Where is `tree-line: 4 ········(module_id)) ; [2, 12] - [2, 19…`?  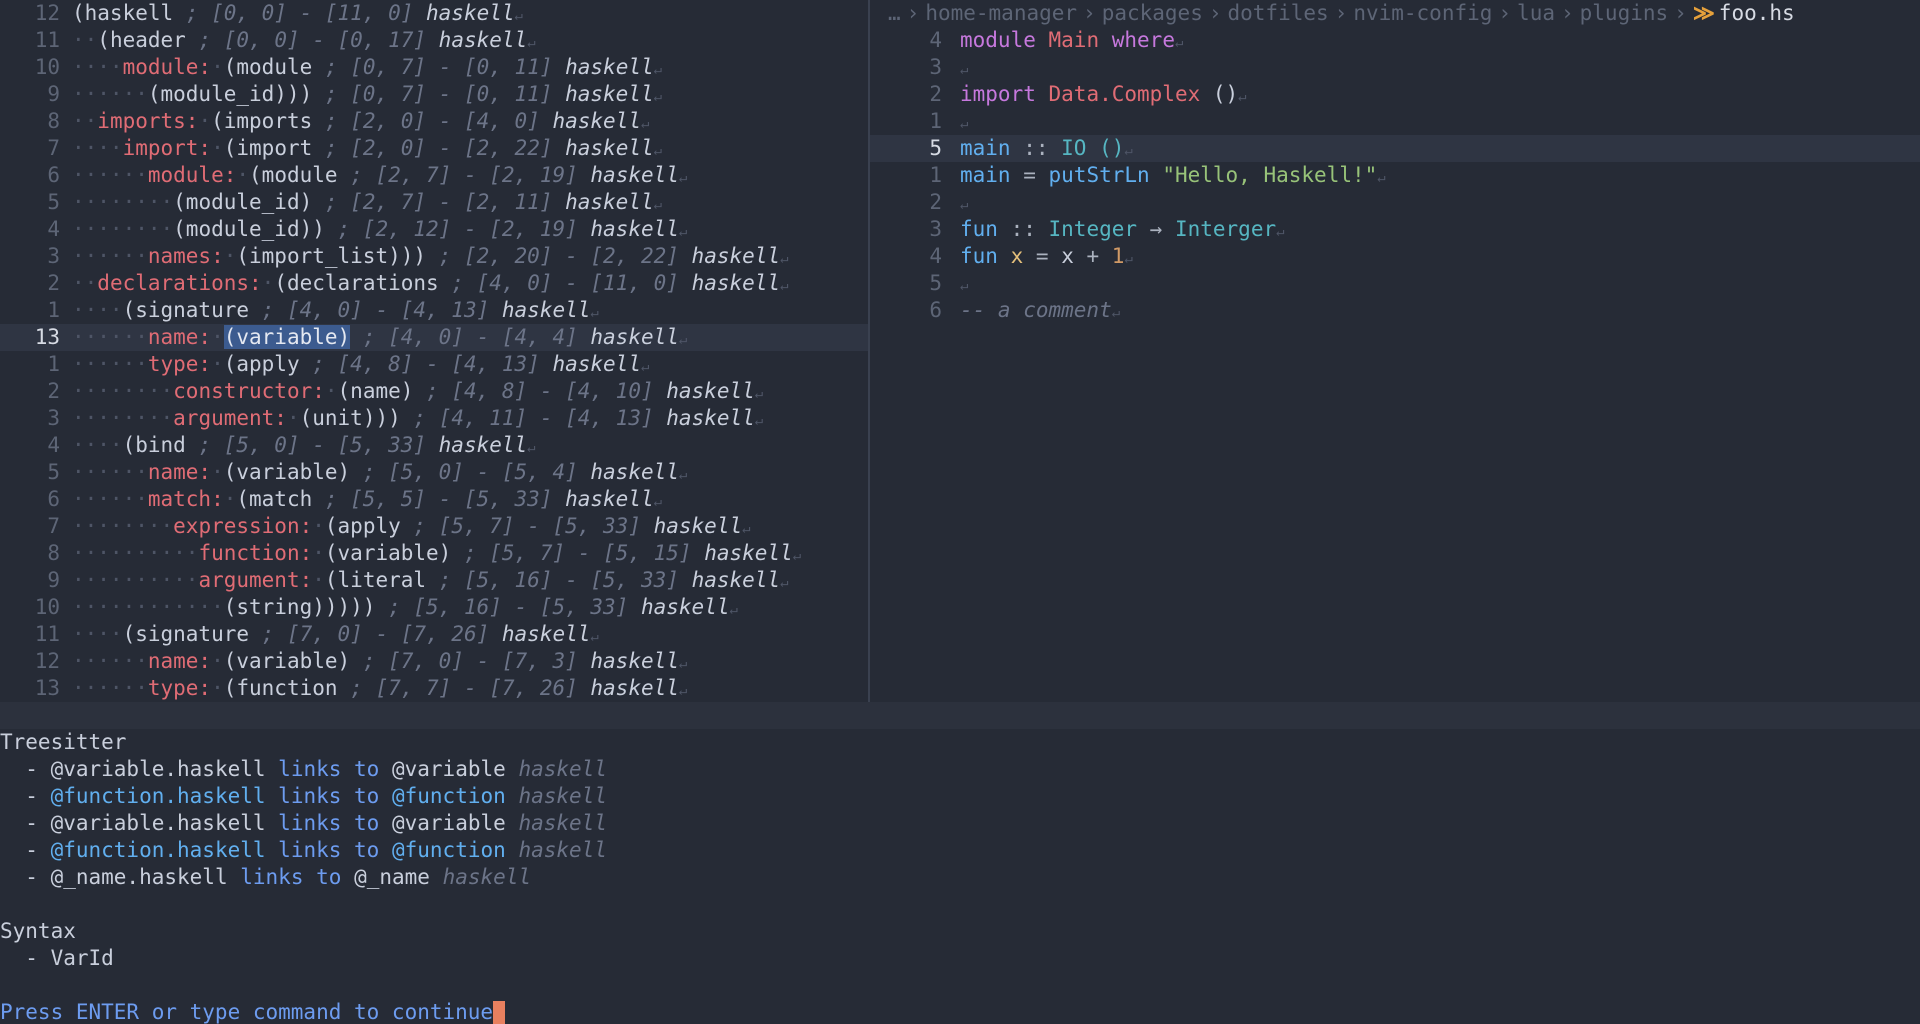
tree-line: 4 ········(module_id)) ; [2, 12] - [2, 19… is located at coordinates (434, 229).